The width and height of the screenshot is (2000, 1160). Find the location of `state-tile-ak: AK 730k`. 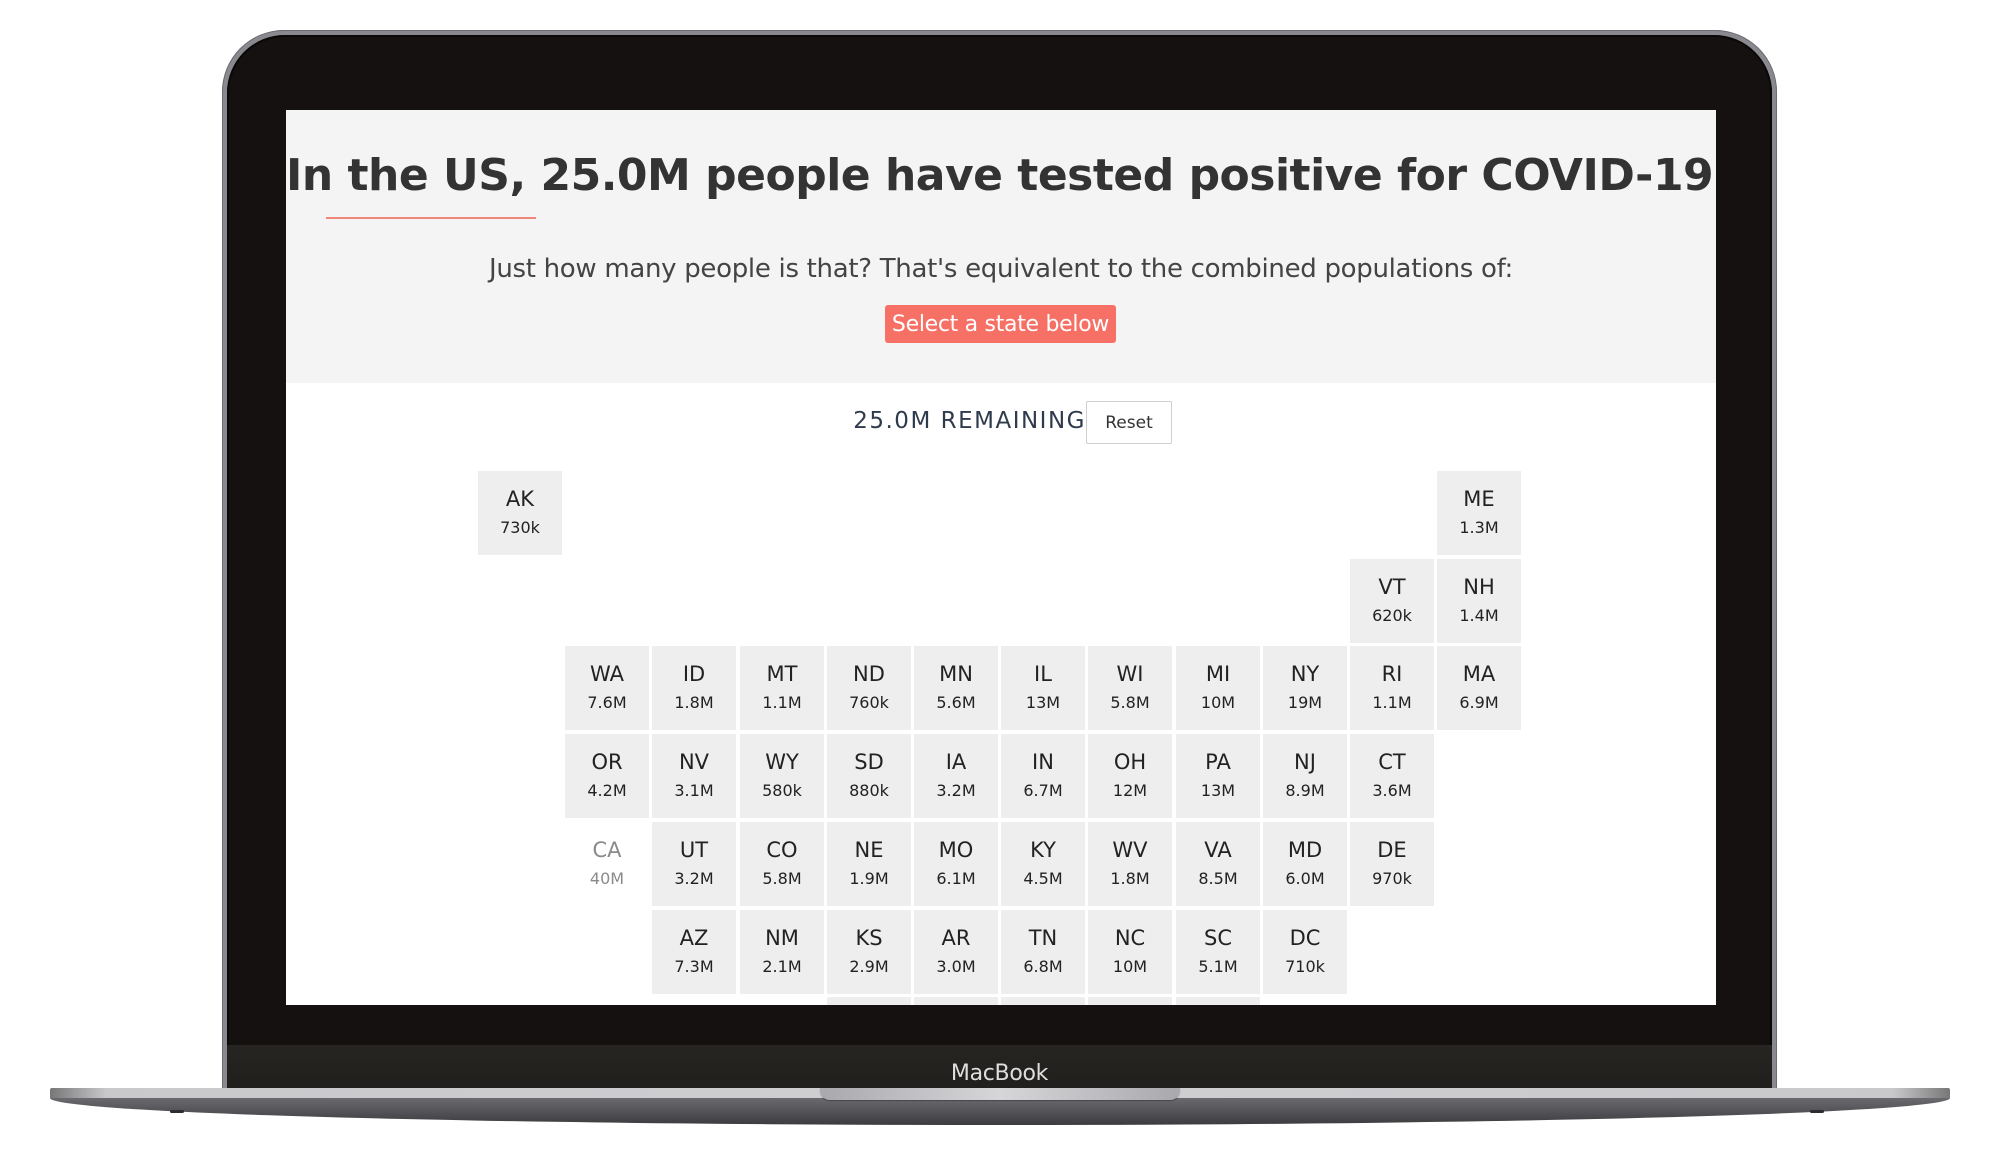

state-tile-ak: AK 730k is located at coordinates (520, 513).